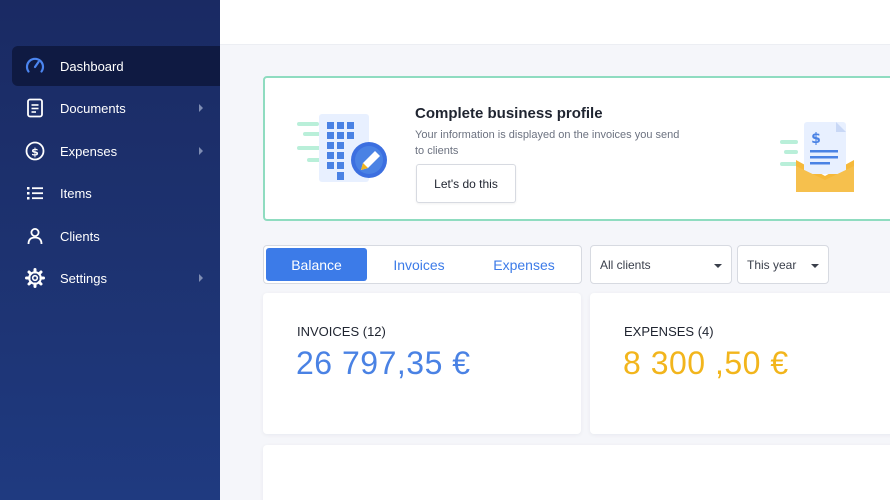  I want to click on invoices-summary-card: INVOICES (12) 26 797,35 €, so click(422, 363).